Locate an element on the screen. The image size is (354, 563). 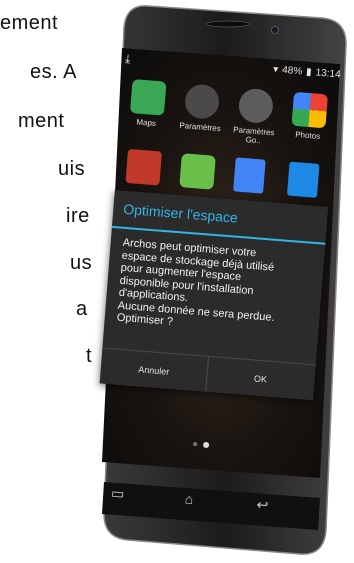
app-label: Paramètres is located at coordinates (200, 127).